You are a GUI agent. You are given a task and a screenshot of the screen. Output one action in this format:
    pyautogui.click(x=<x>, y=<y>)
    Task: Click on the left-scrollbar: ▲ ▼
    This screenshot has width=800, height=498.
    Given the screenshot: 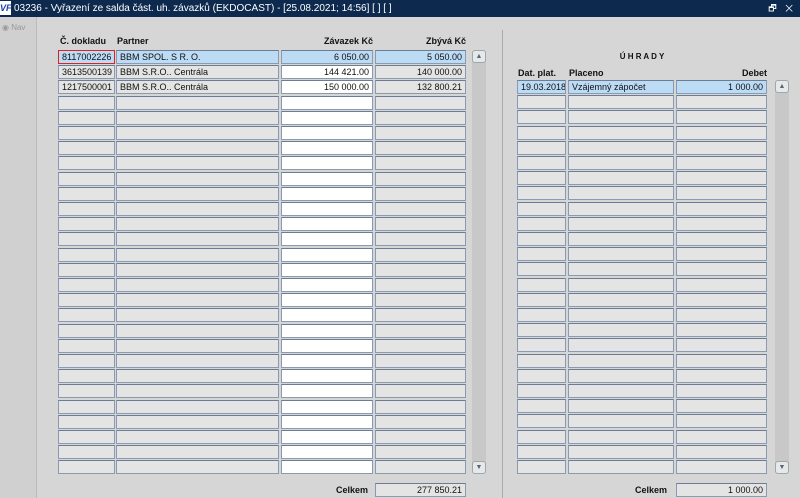 What is the action you would take?
    pyautogui.click(x=479, y=262)
    